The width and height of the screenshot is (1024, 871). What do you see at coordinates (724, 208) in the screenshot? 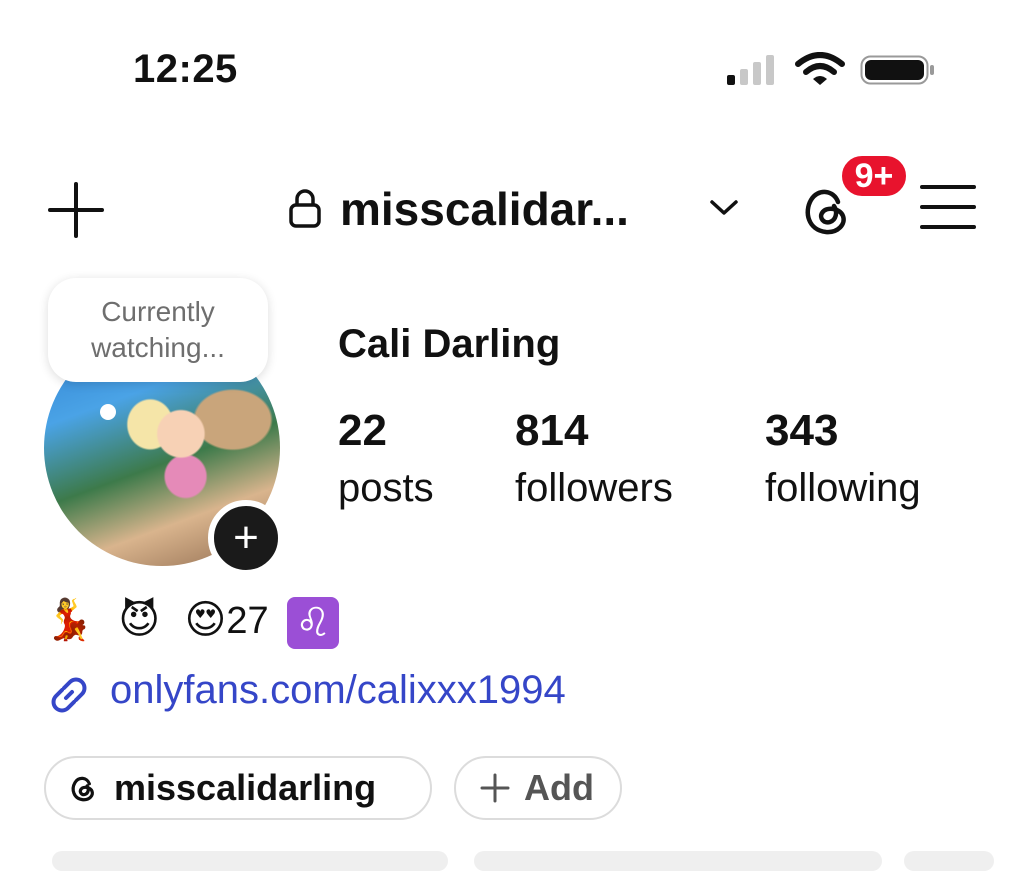
I see `chevron-down-icon` at bounding box center [724, 208].